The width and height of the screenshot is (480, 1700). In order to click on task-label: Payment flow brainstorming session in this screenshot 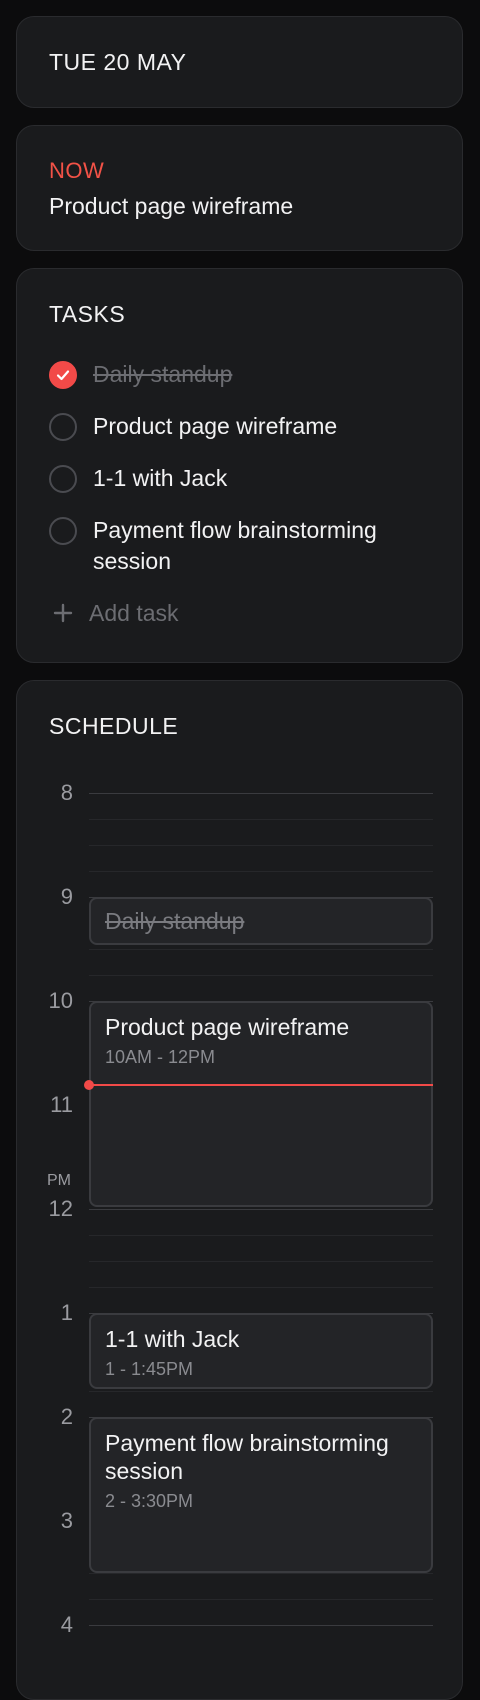, I will do `click(235, 545)`.